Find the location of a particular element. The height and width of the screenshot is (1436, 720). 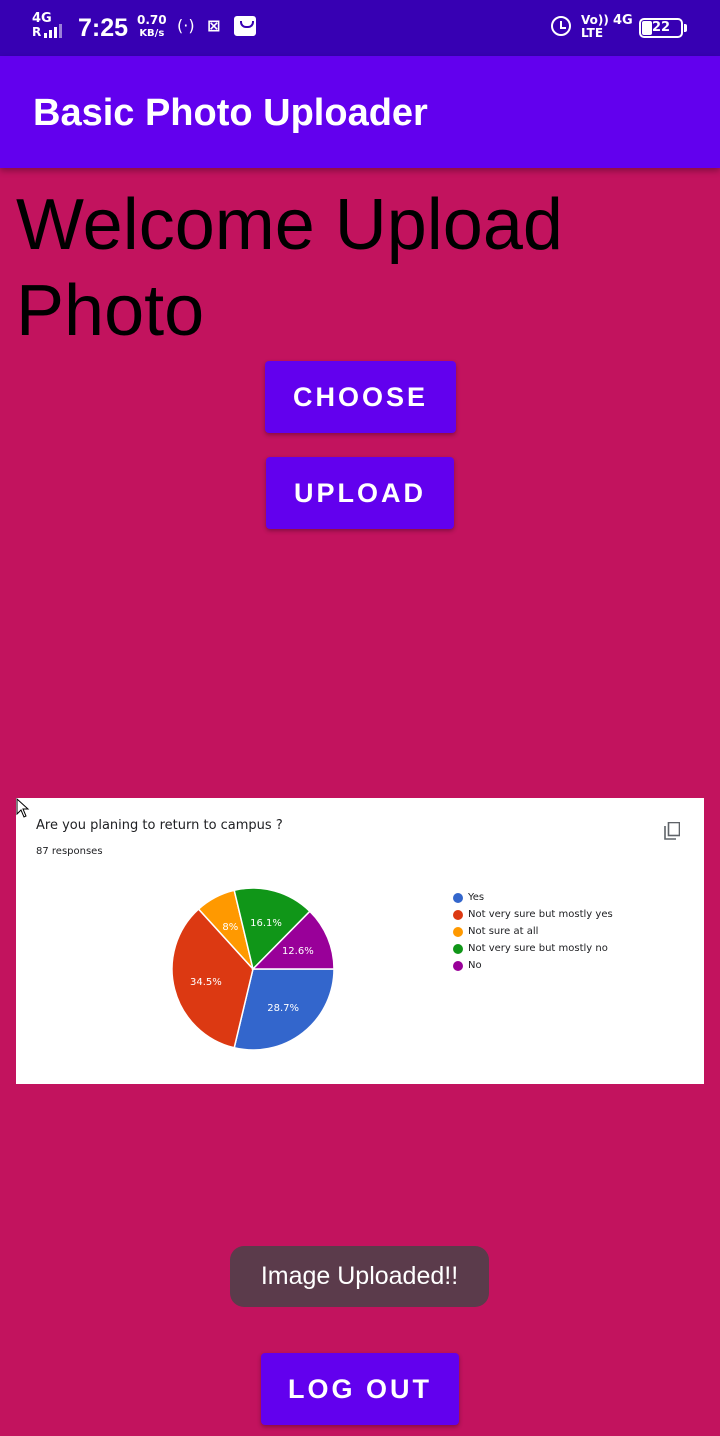

speed-unit: KB/s is located at coordinates (152, 33).